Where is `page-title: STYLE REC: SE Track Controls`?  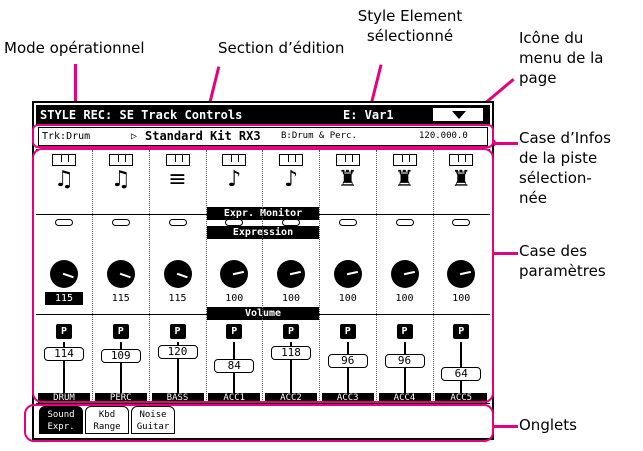
page-title: STYLE REC: SE Track Controls is located at coordinates (141, 115).